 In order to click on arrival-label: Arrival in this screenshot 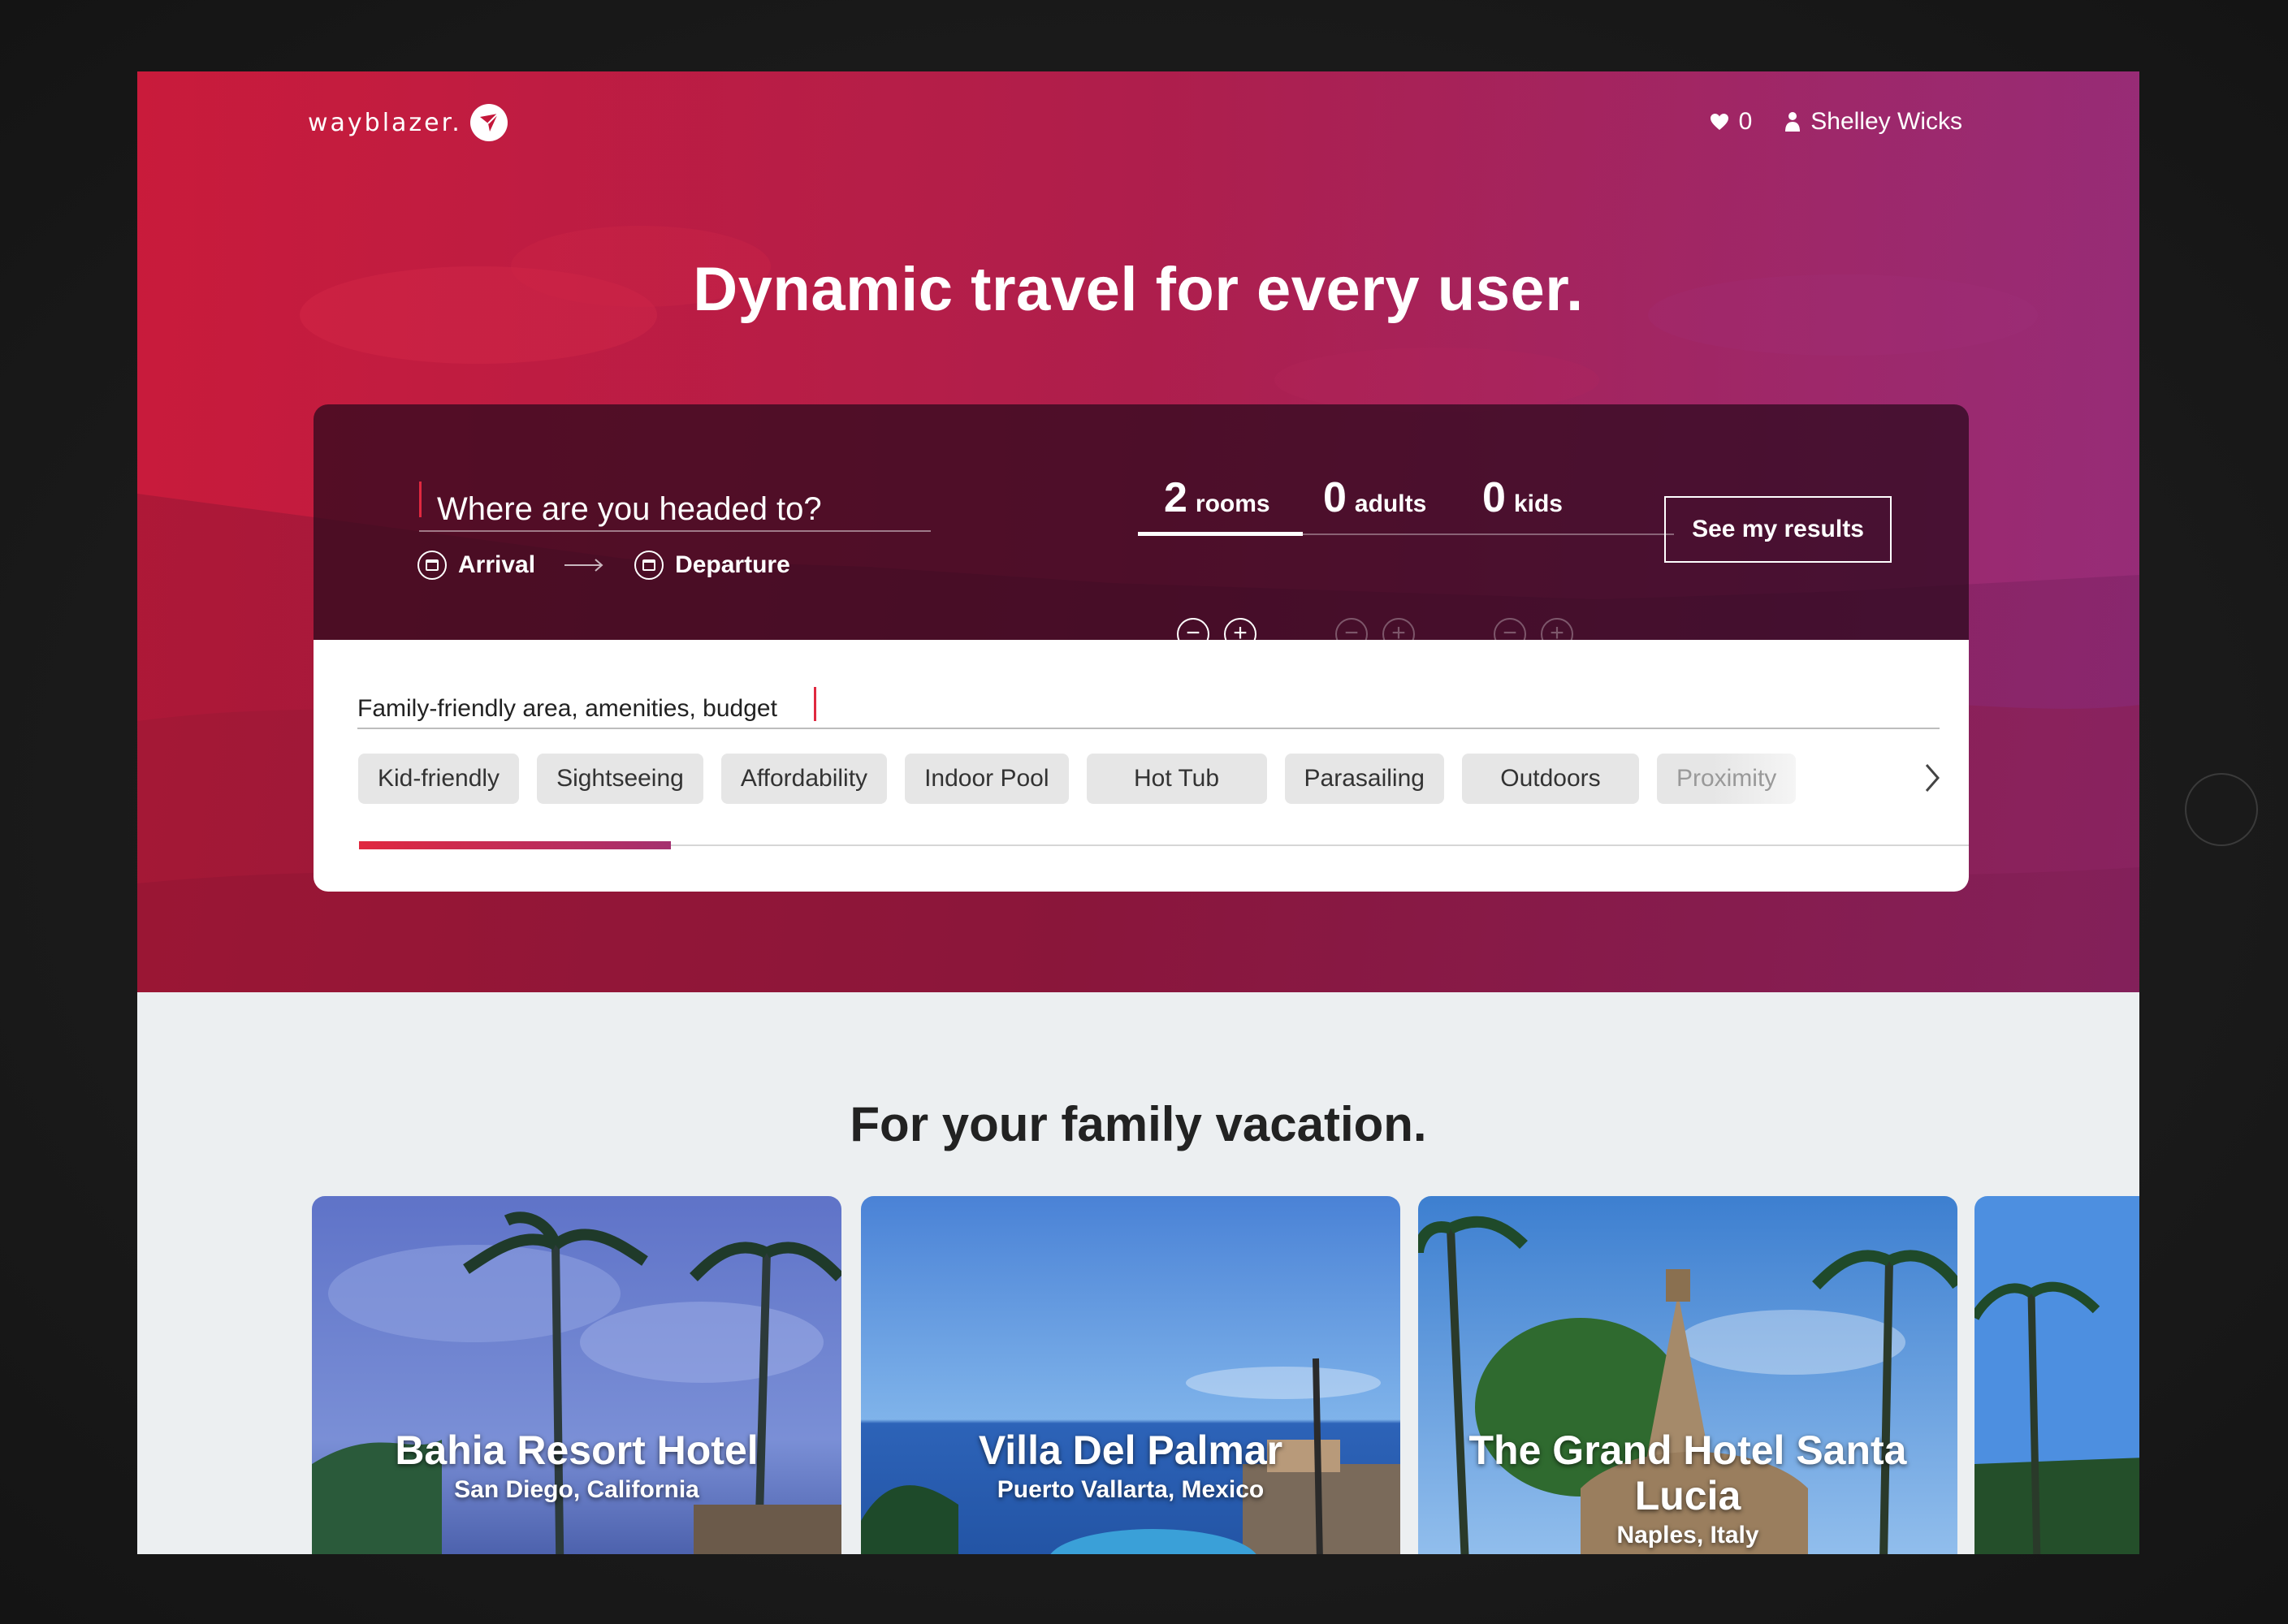, I will do `click(497, 565)`.